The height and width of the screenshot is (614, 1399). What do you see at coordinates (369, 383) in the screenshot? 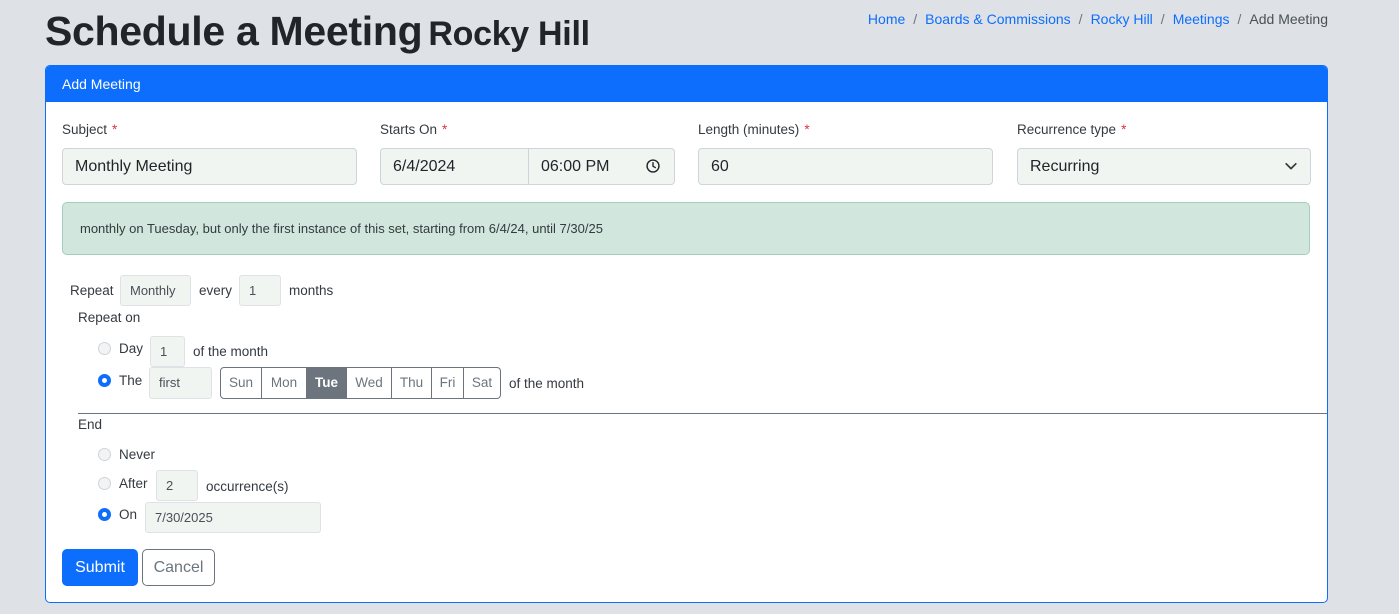
I see `weekday-button-wed: Wed` at bounding box center [369, 383].